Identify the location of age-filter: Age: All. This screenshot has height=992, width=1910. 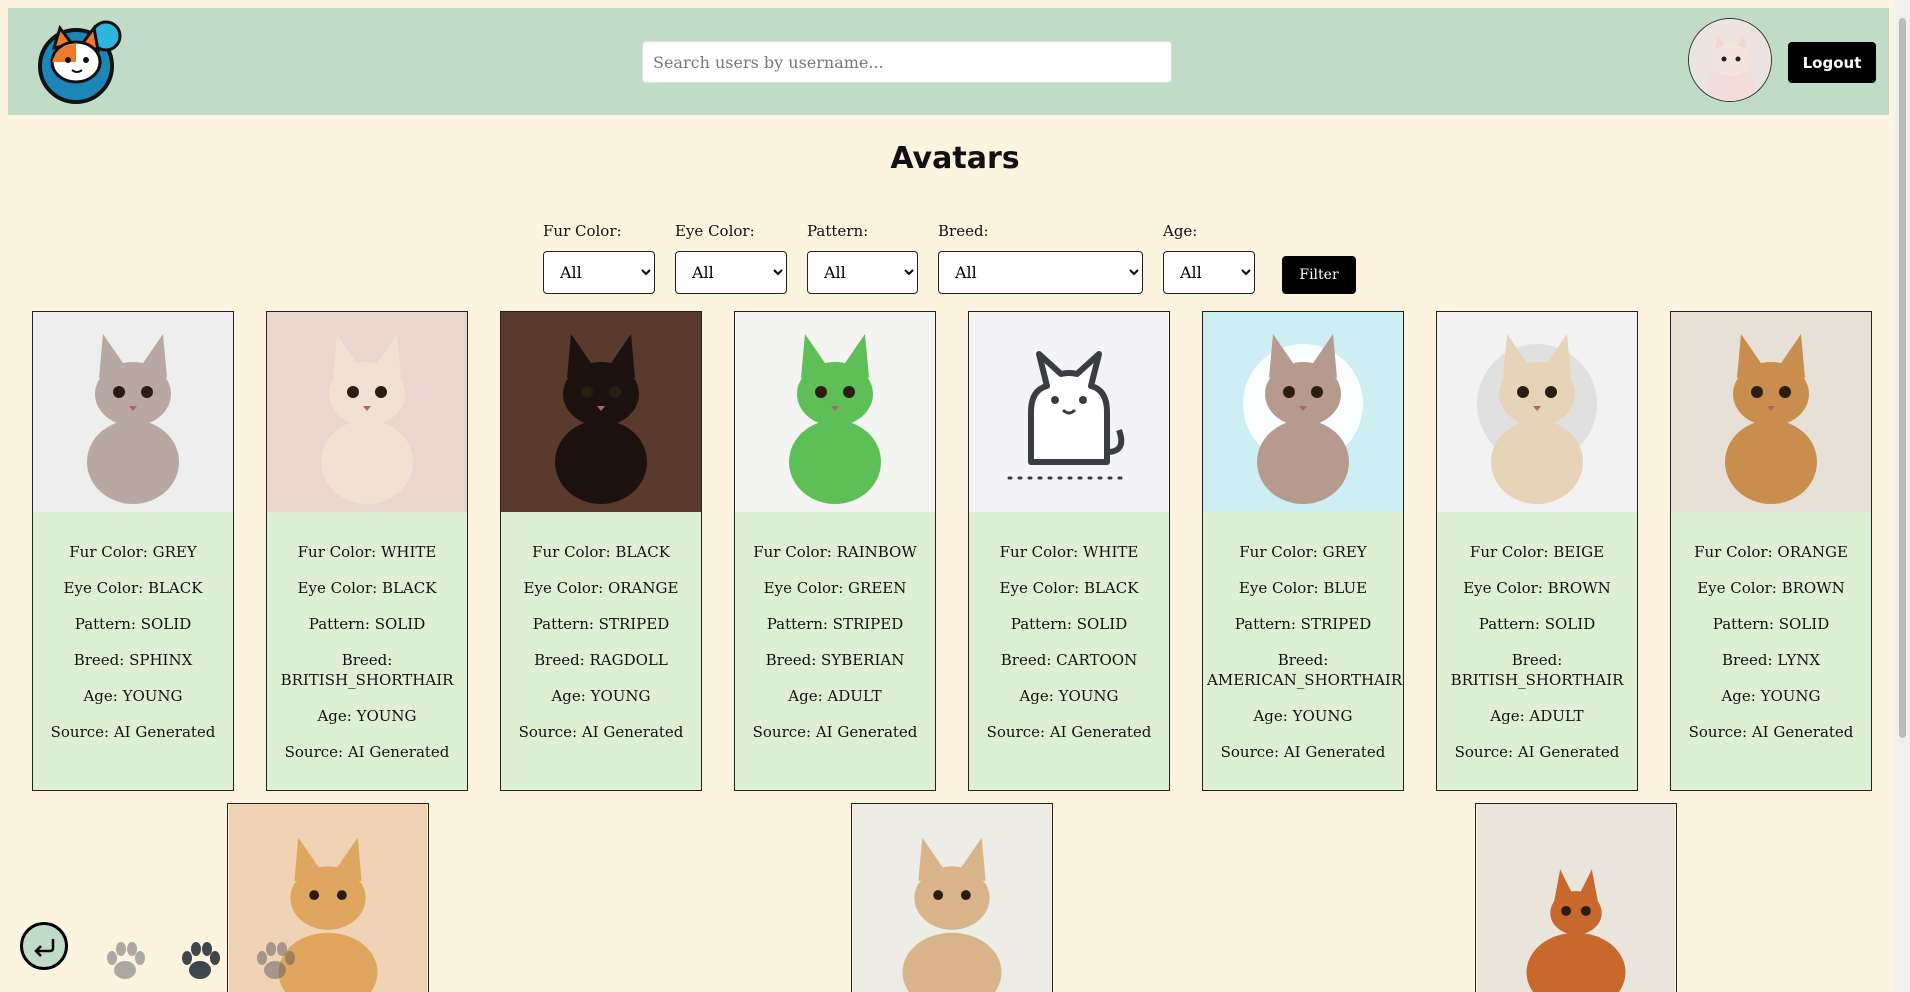
(1209, 258).